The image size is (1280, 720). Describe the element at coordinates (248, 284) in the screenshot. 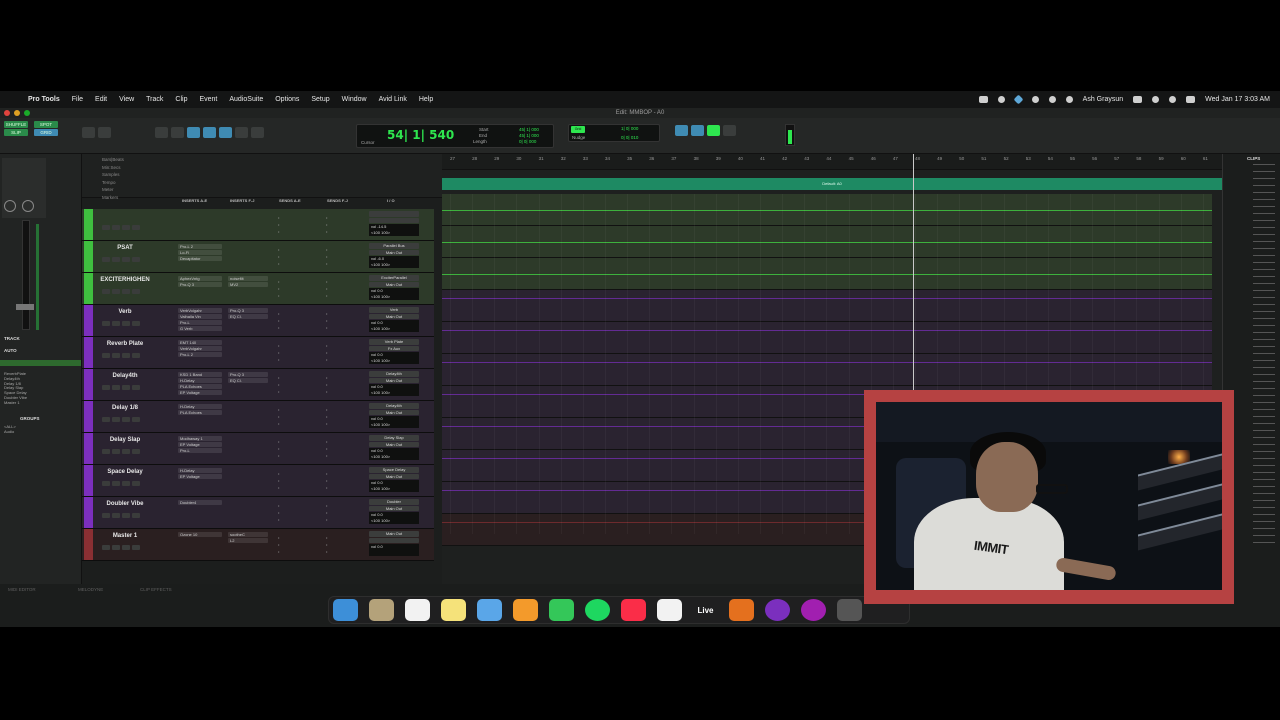

I see `insert-slot: MV2` at that location.